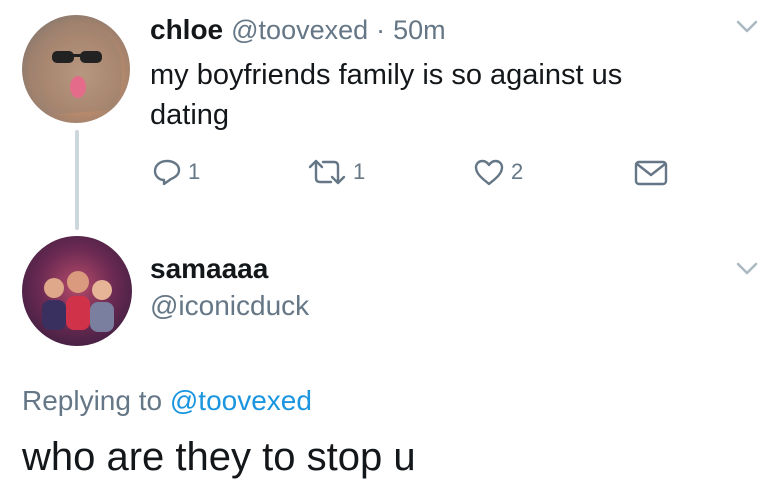  What do you see at coordinates (651, 173) in the screenshot?
I see `envelope-icon` at bounding box center [651, 173].